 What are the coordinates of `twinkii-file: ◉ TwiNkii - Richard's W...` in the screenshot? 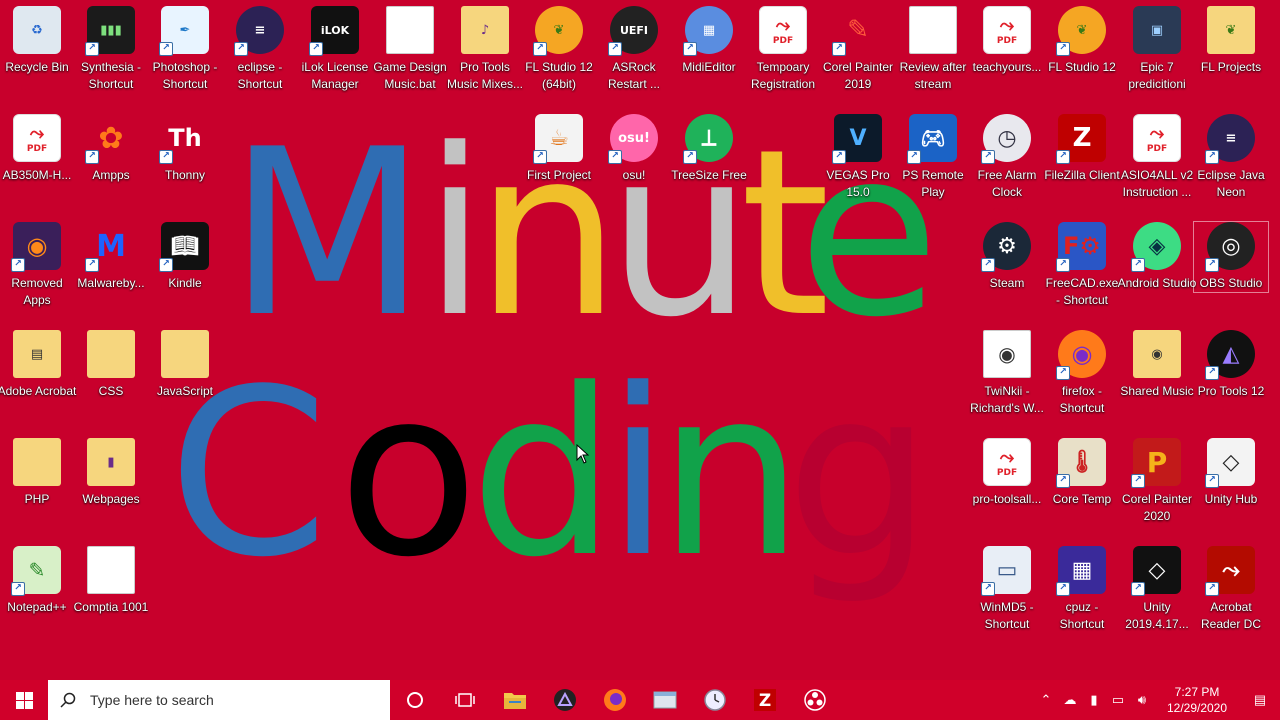 It's located at (1007, 373).